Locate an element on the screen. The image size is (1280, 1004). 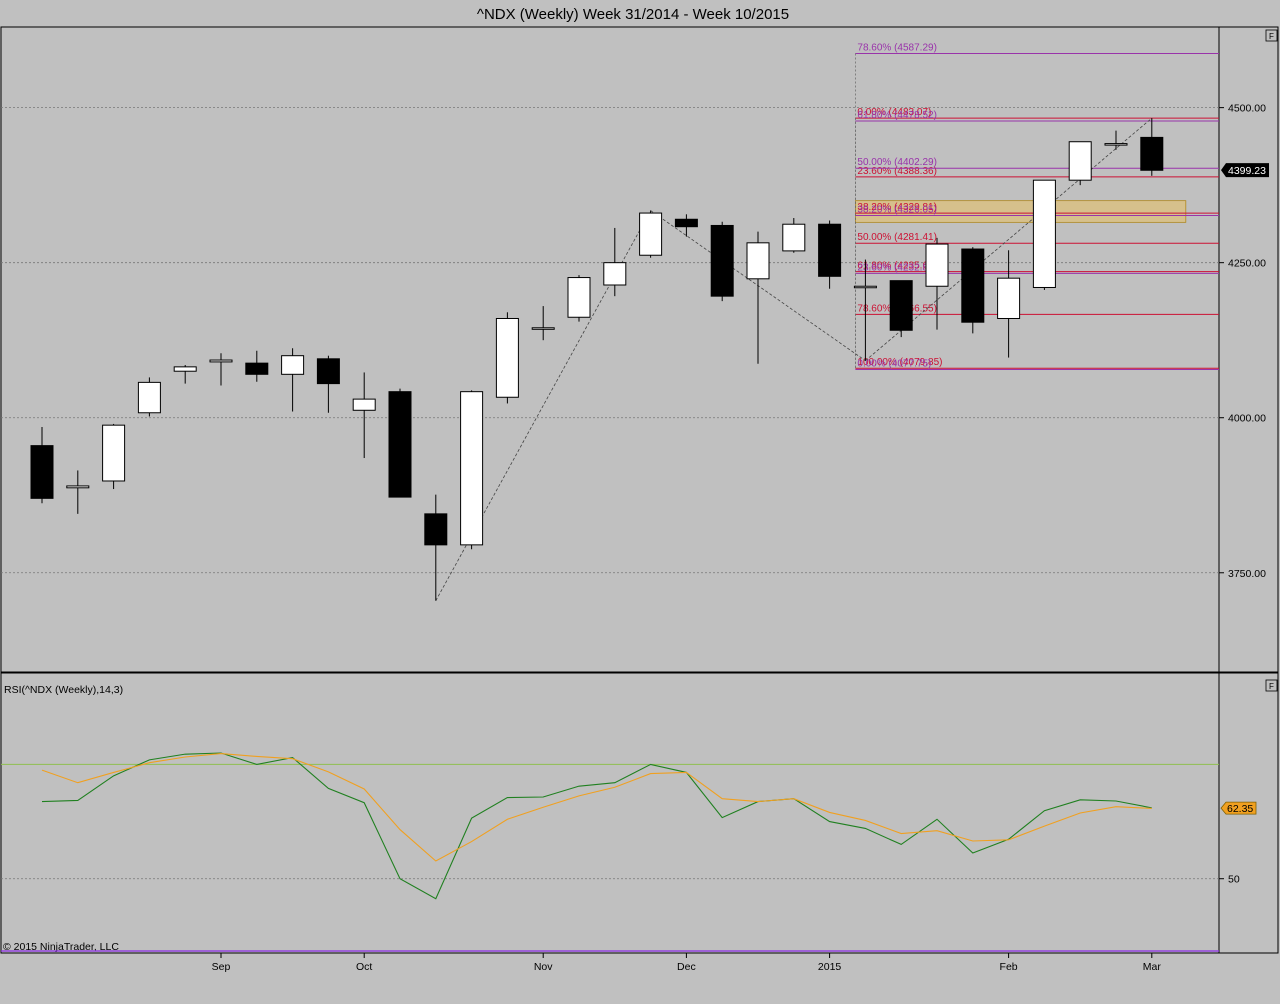
last-price-marker: 4399.23 is located at coordinates (1245, 170).